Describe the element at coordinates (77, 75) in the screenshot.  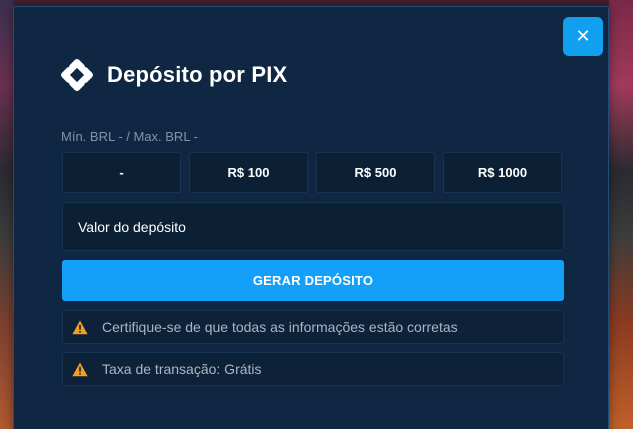
I see `pix-logo-icon` at that location.